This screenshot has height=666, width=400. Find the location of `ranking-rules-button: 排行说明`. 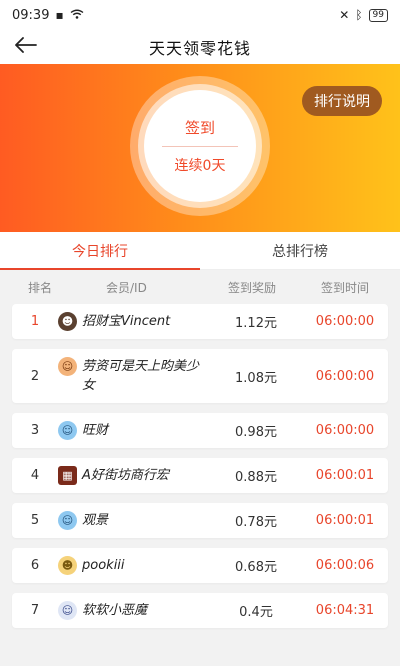

ranking-rules-button: 排行说明 is located at coordinates (342, 101).